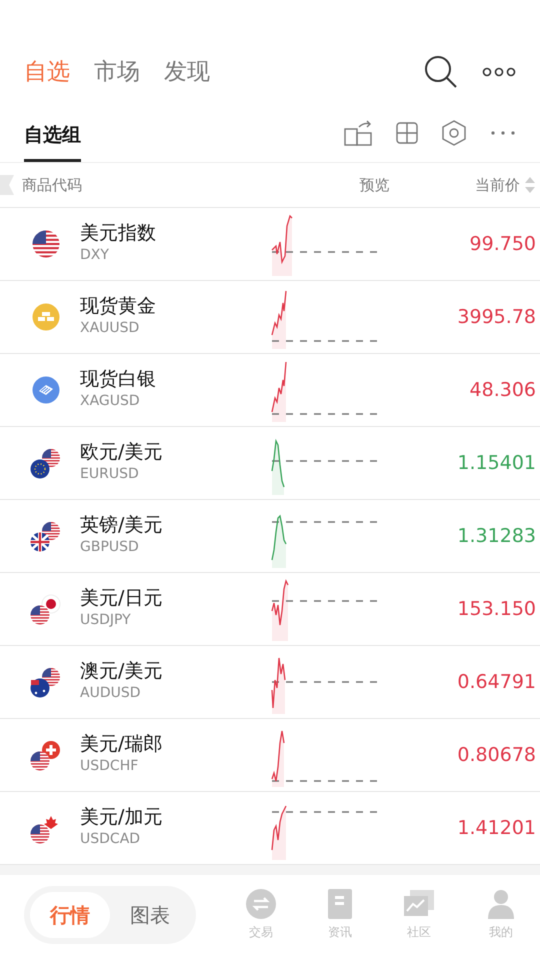 The height and width of the screenshot is (960, 540). I want to click on instrument-code: XAGUSD, so click(110, 401).